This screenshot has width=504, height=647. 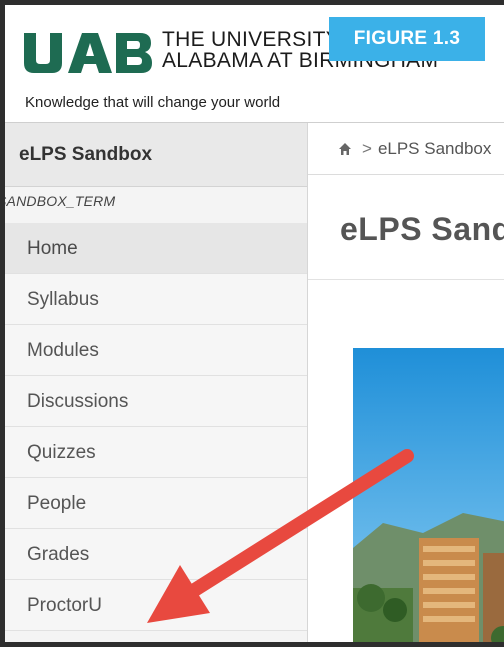 What do you see at coordinates (407, 39) in the screenshot?
I see `figure-badge: FIGURE 1.3` at bounding box center [407, 39].